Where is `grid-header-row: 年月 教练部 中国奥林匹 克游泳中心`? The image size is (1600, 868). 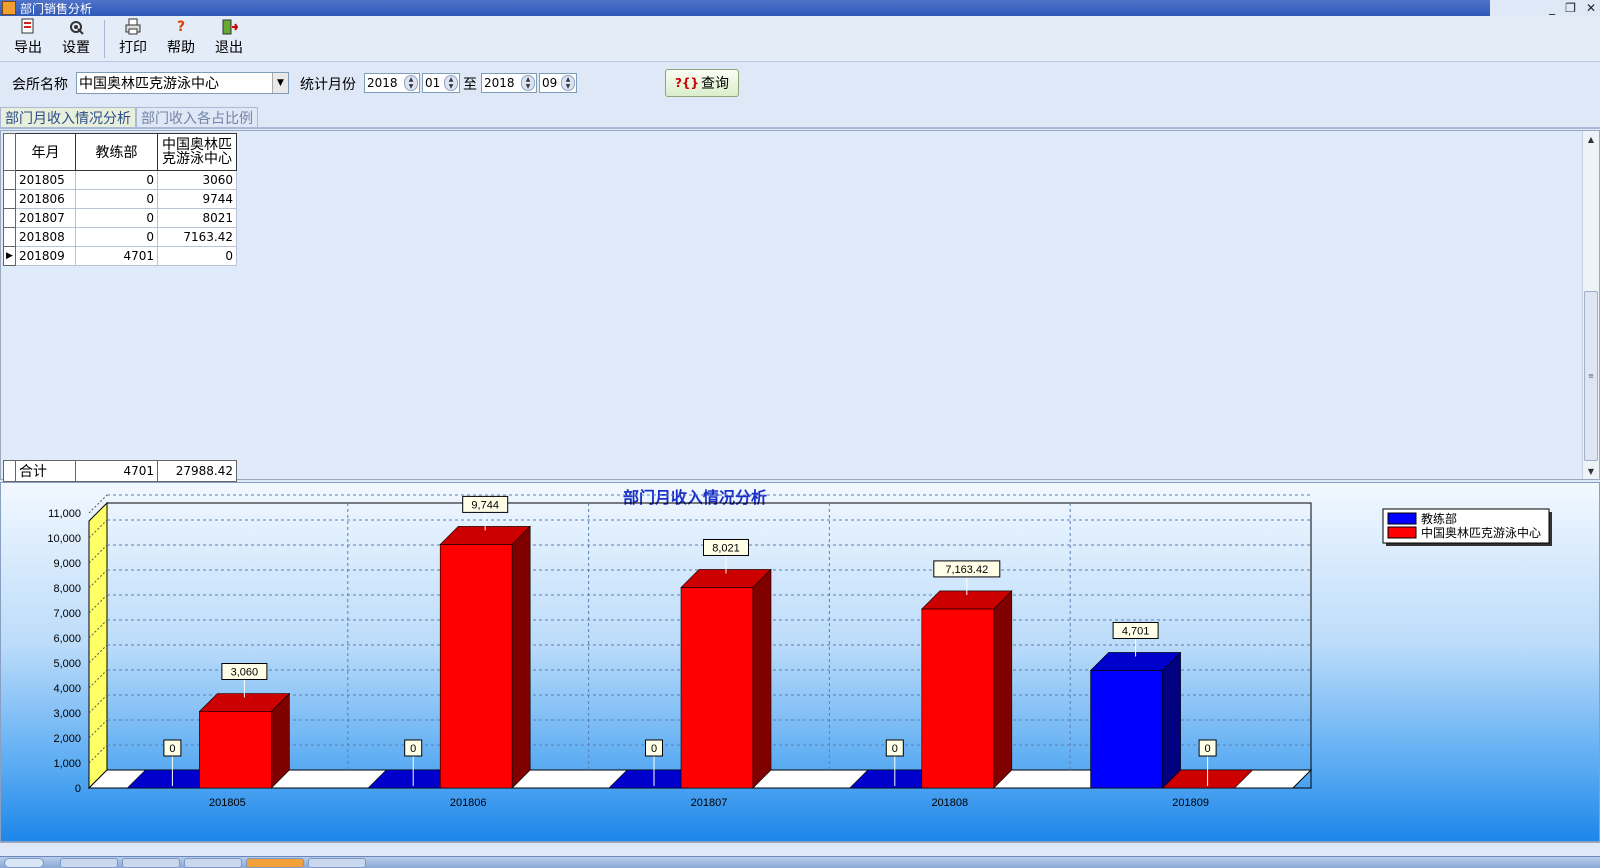 grid-header-row: 年月 教练部 中国奥林匹 克游泳中心 is located at coordinates (120, 152).